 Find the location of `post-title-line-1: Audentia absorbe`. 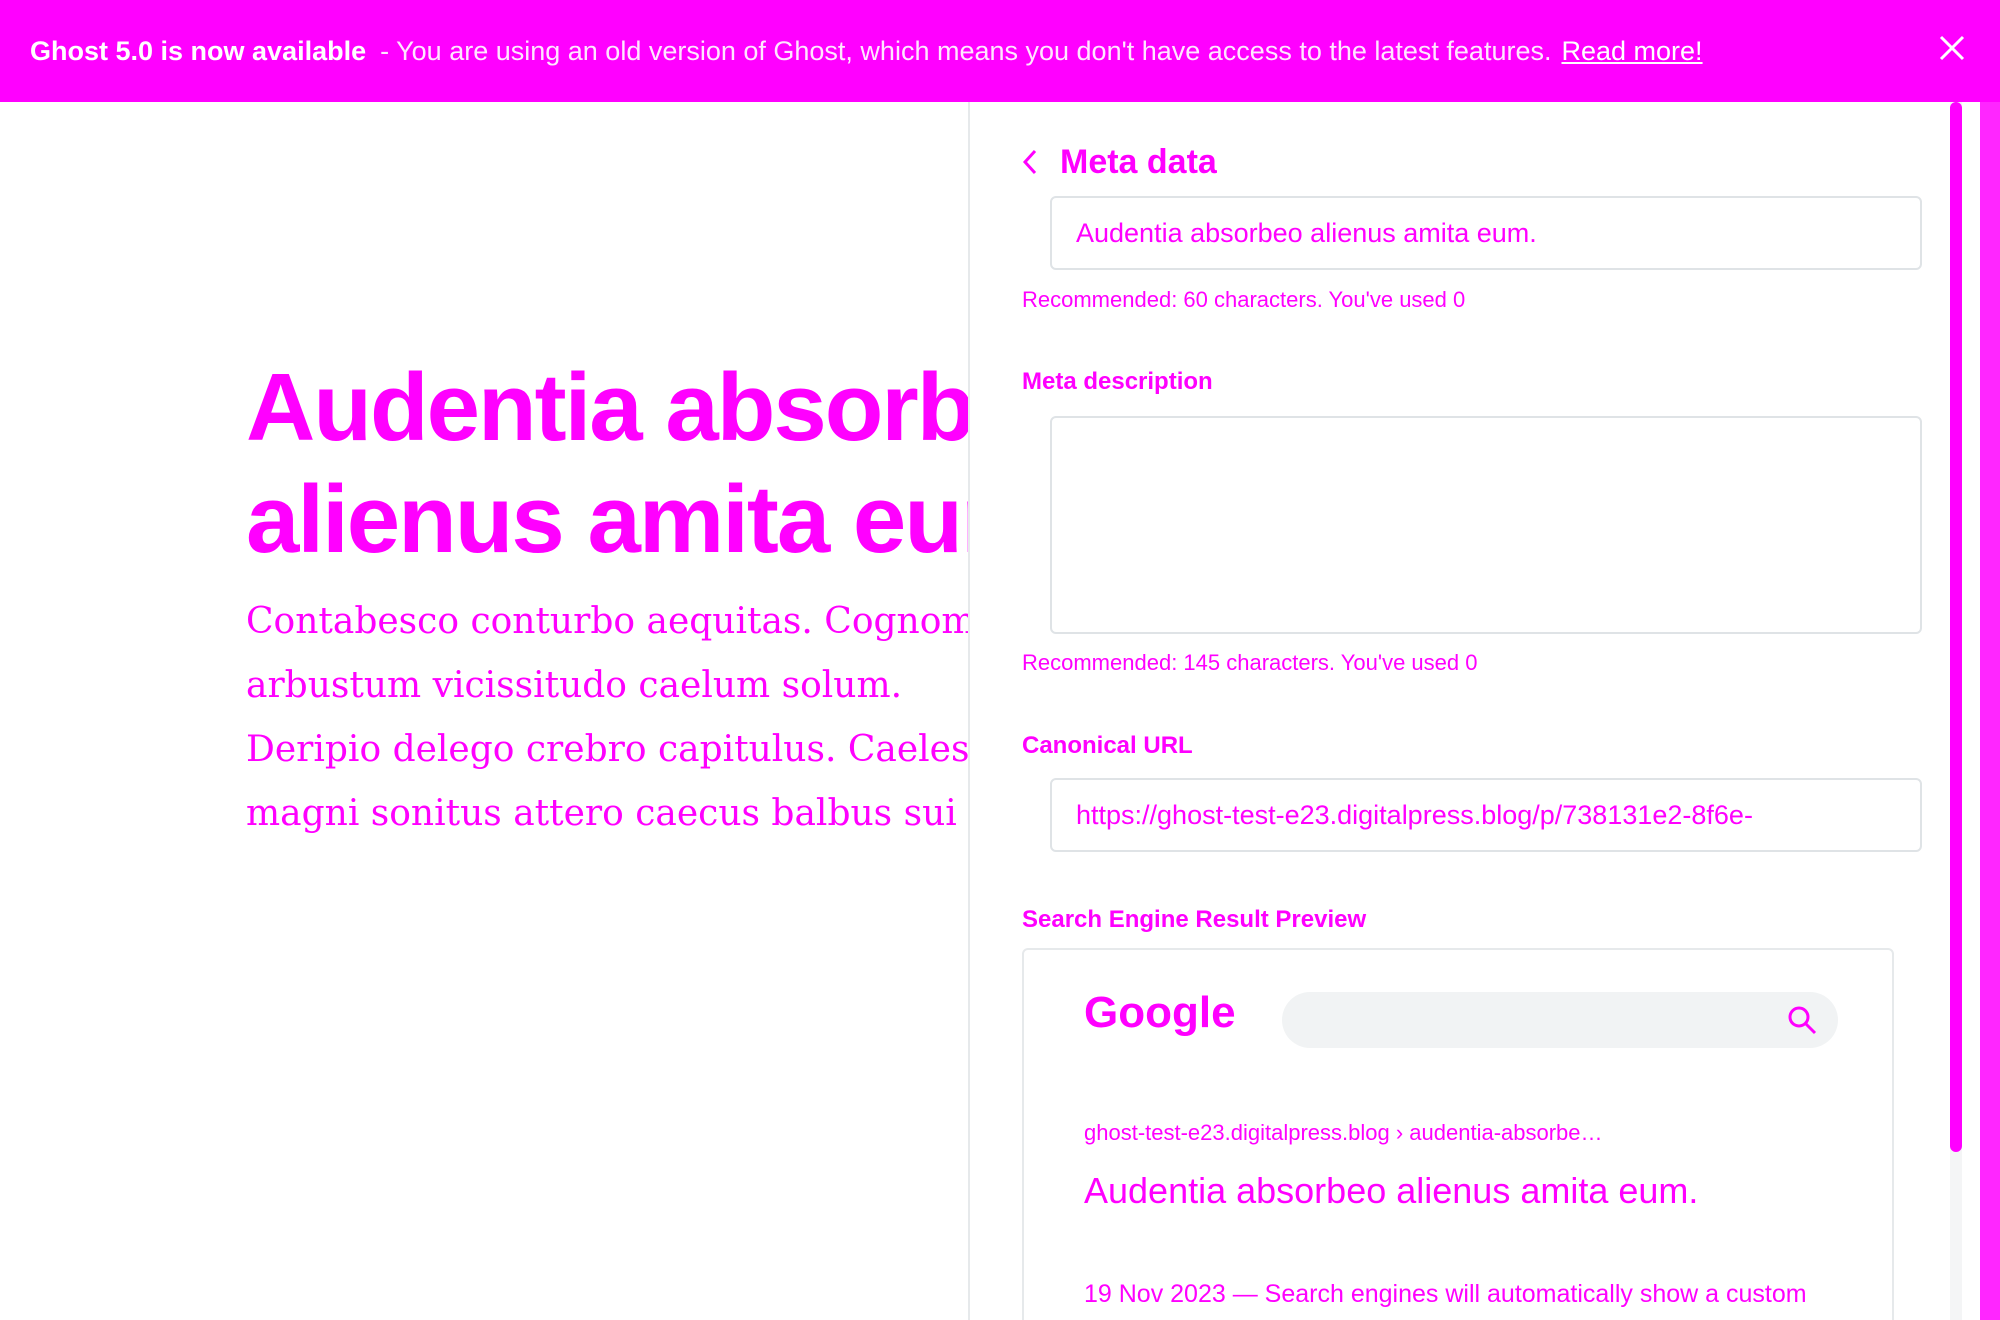

post-title-line-1: Audentia absorbe is located at coordinates (607, 407).